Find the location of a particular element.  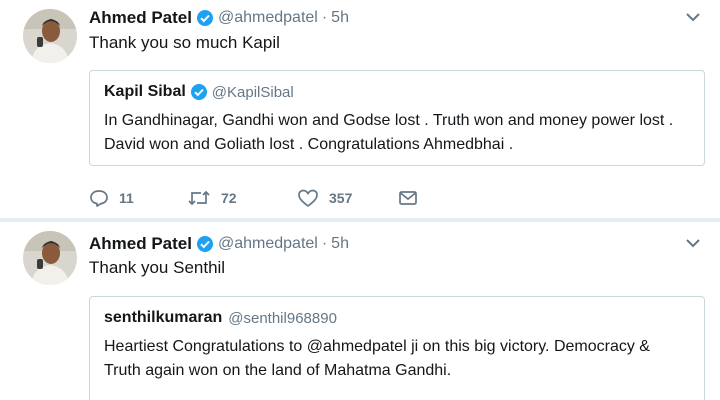

quoted-author-name: senthilkumaran is located at coordinates (163, 317).